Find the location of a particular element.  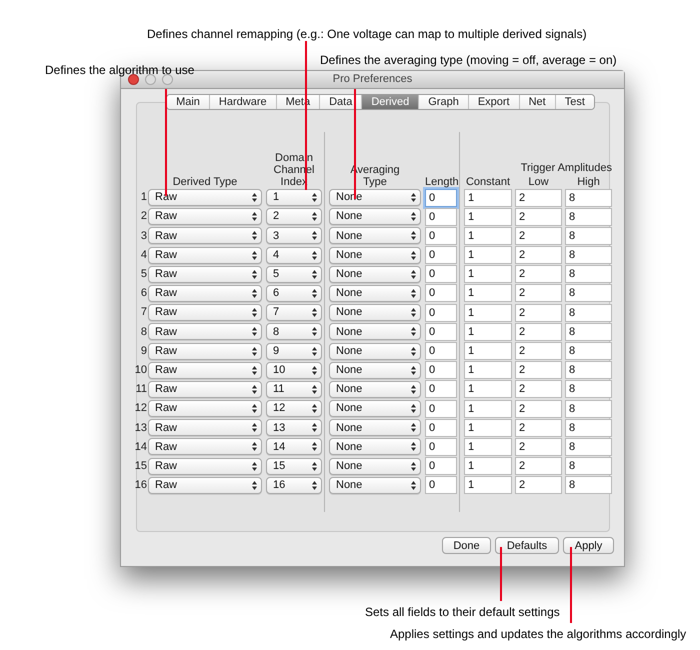

dialog-button: Apply is located at coordinates (588, 545).